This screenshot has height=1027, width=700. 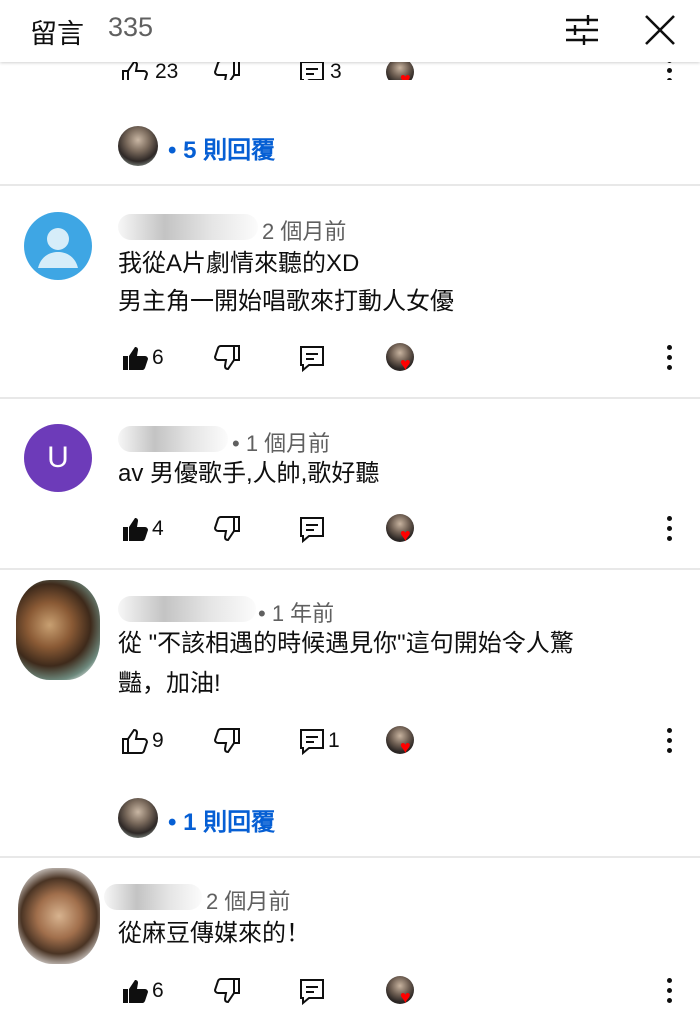 I want to click on comment-text-line: av 男優歌手,人帥,歌好聽, so click(x=249, y=473).